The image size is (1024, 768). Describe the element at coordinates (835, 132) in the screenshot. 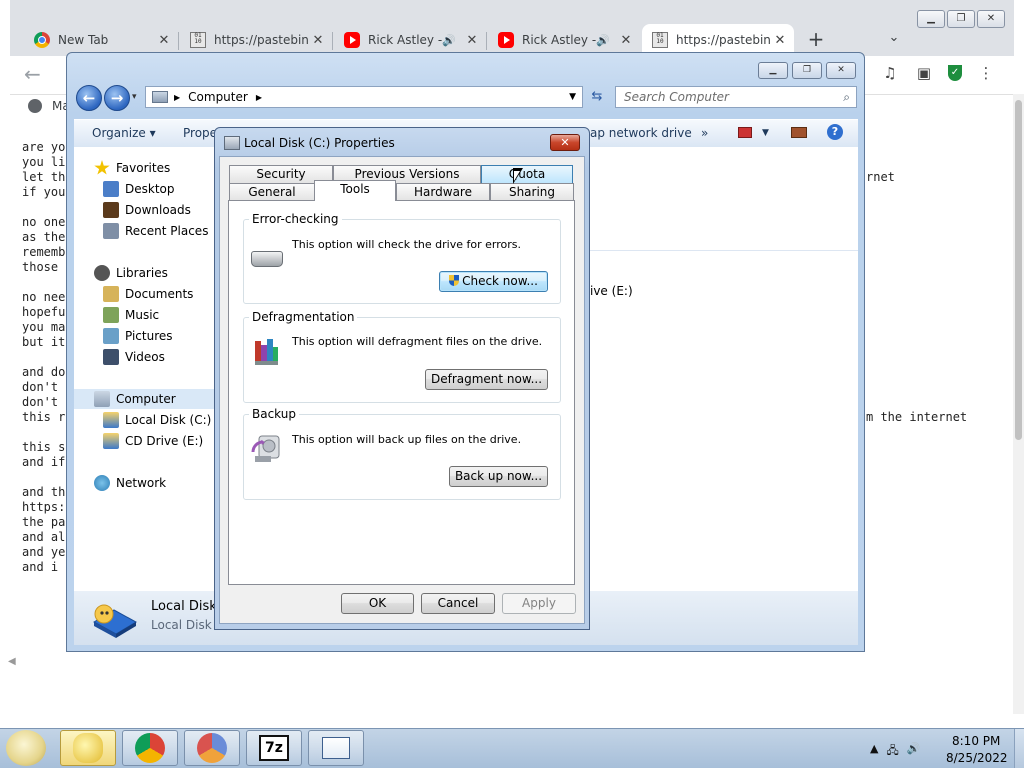

I see `help-icon: ?` at that location.